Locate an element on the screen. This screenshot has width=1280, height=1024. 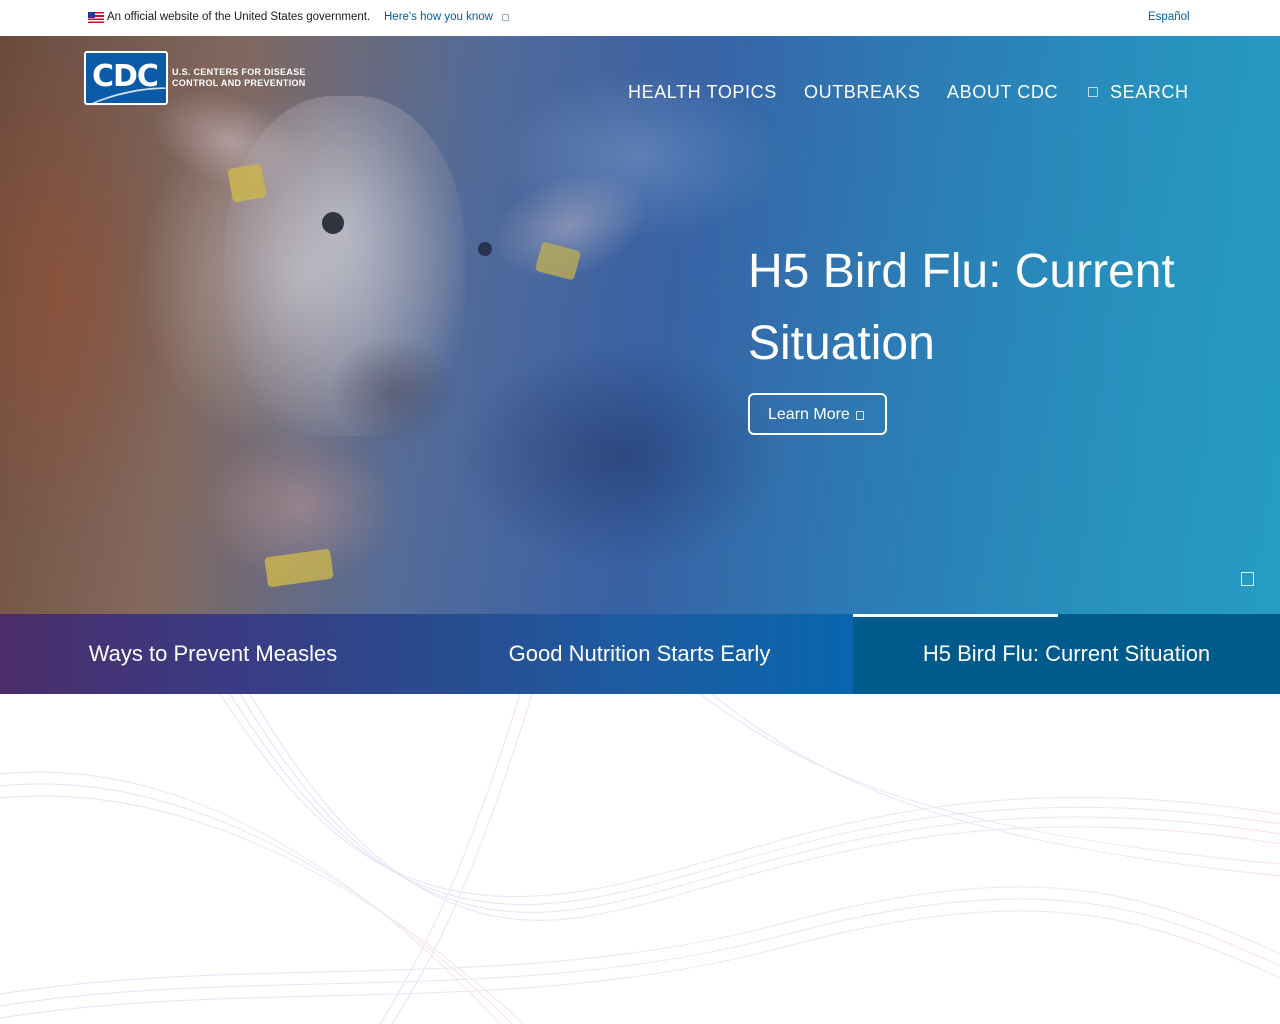
espanol-link: Español is located at coordinates (1169, 17).